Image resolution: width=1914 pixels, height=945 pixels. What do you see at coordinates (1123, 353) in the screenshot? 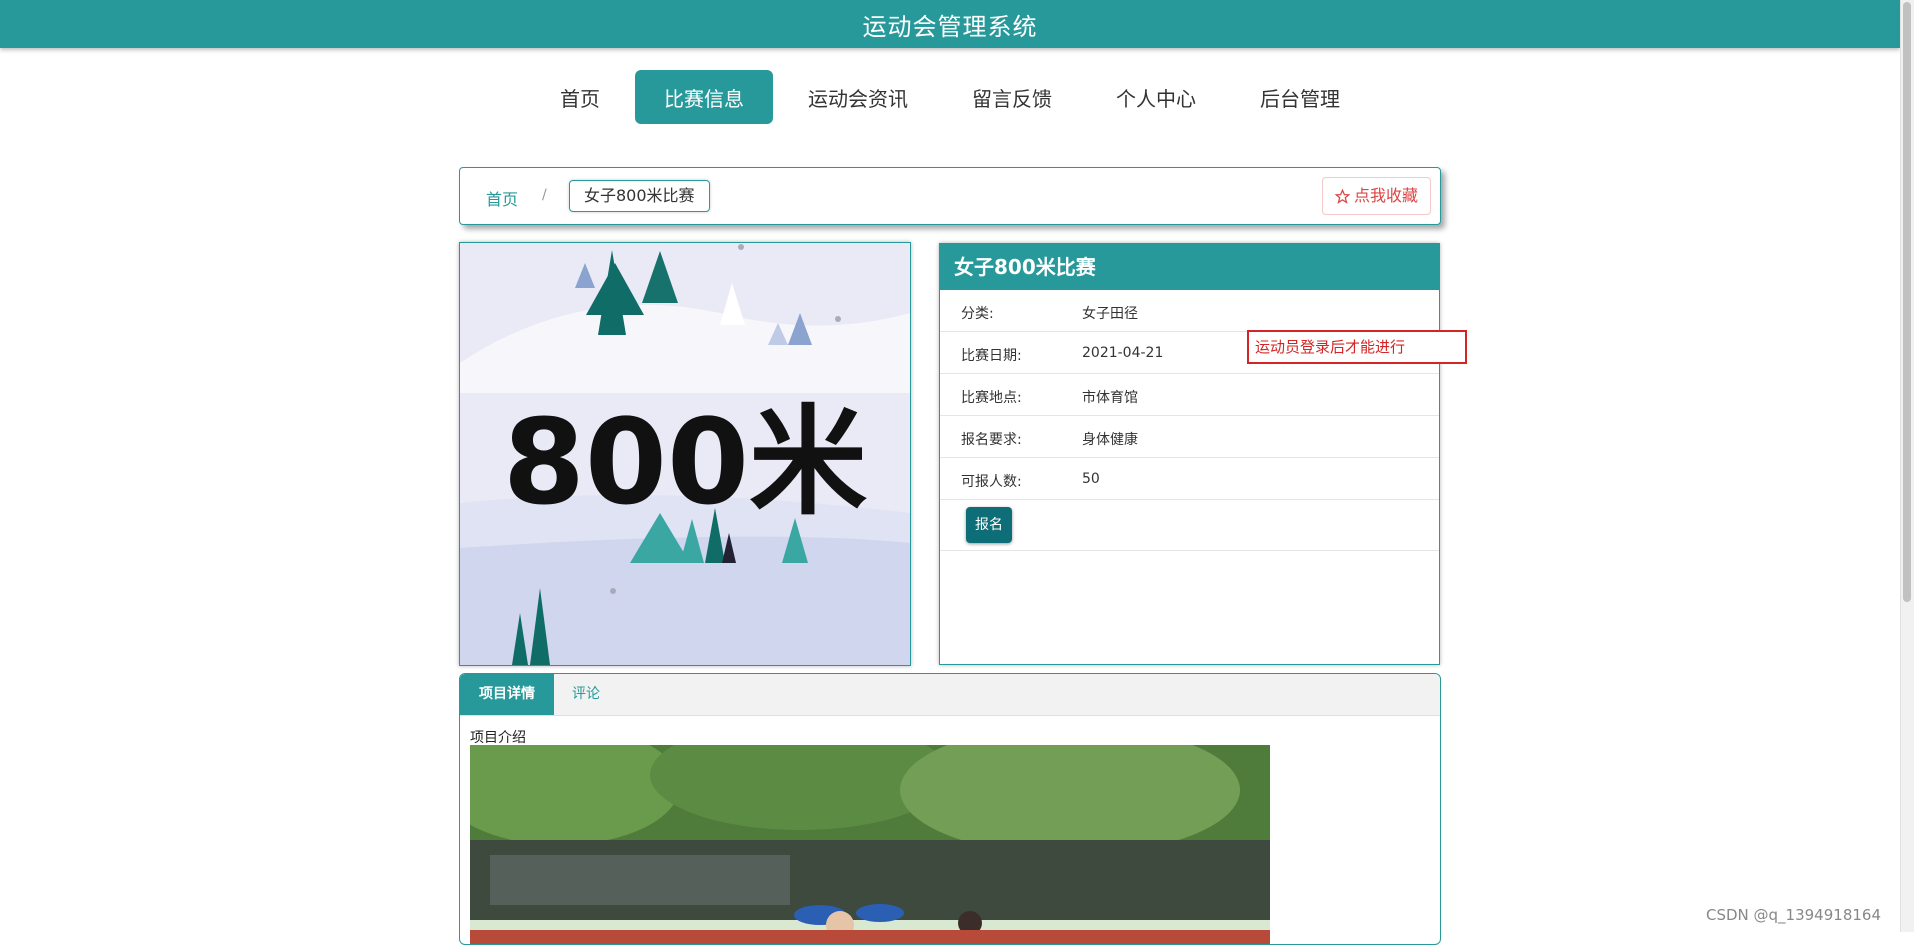
I see `detail-value: 2021-04-21` at bounding box center [1123, 353].